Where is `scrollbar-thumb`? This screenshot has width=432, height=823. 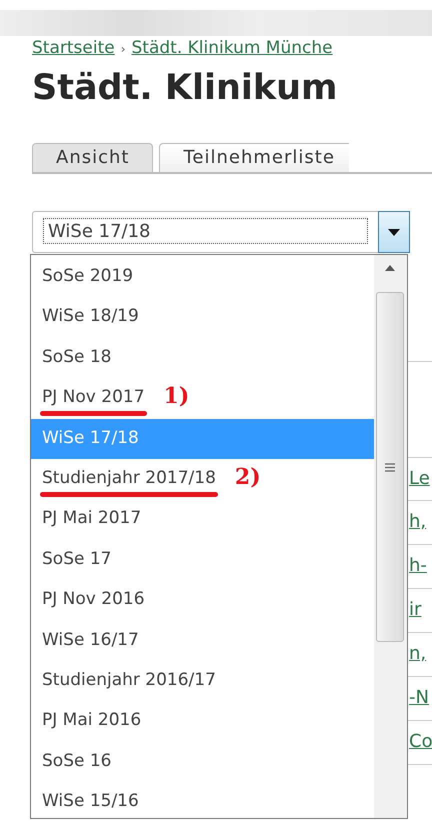 scrollbar-thumb is located at coordinates (390, 467).